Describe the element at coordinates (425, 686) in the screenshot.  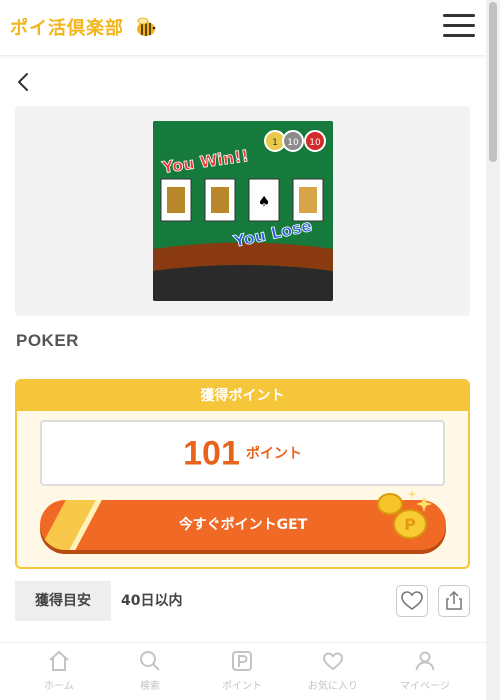
I see `nav-label: マイページ` at that location.